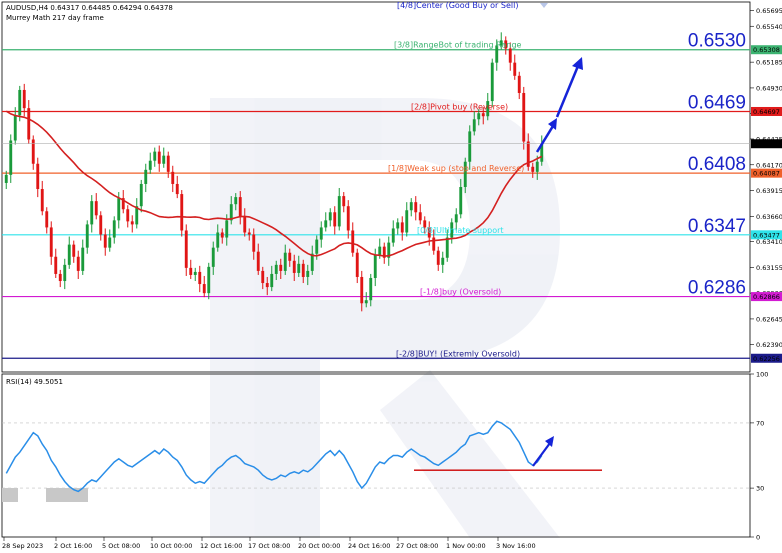 The height and width of the screenshot is (553, 782). What do you see at coordinates (769, 63) in the screenshot?
I see `price-tick-label: 0.65185` at bounding box center [769, 63].